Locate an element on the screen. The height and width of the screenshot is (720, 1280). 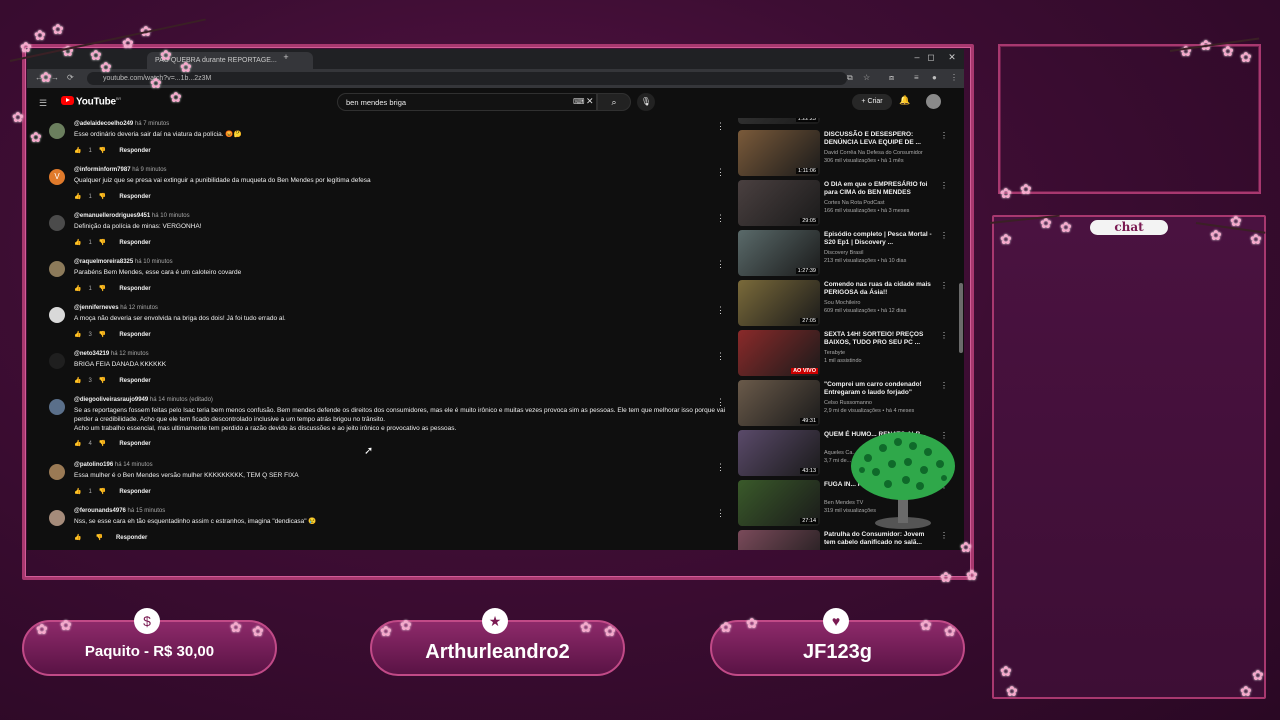
commenter-avatar: V is located at coordinates (57, 177).